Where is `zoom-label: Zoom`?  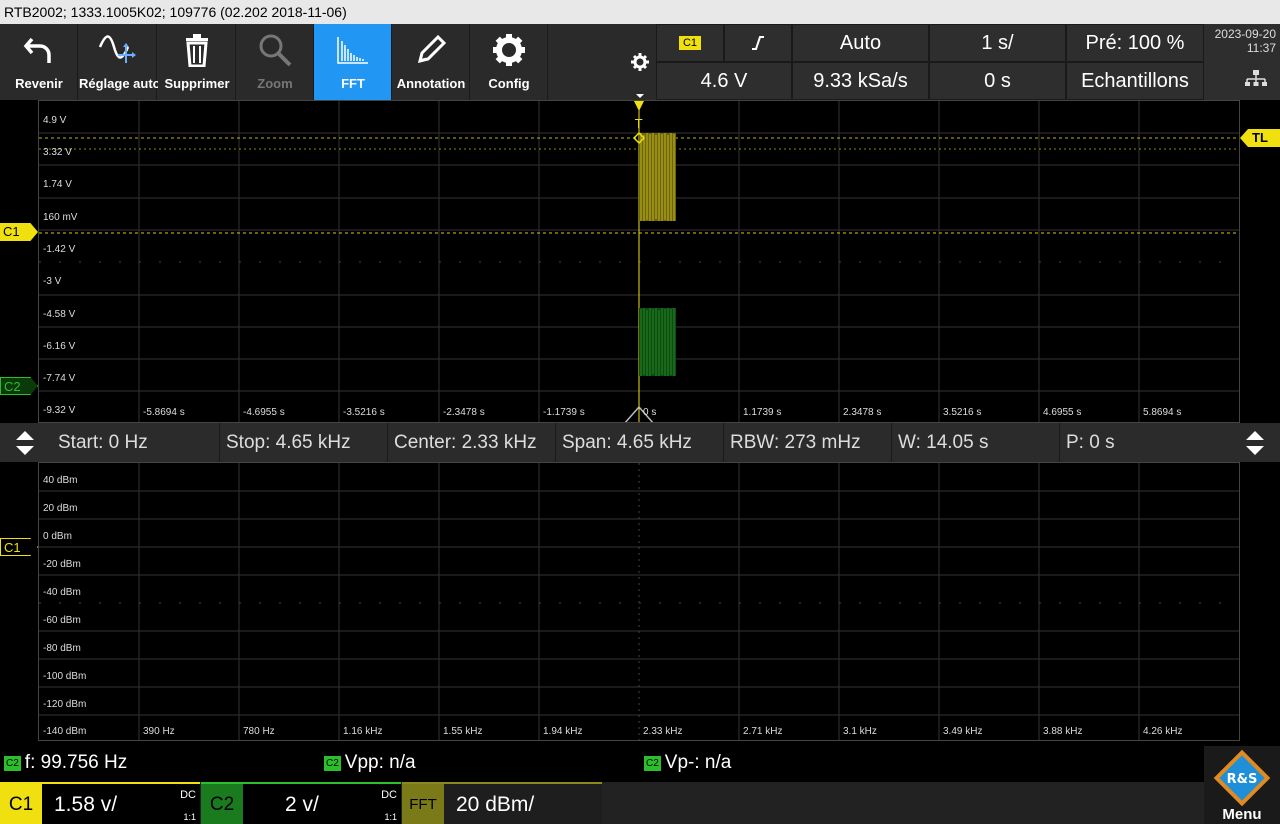 zoom-label: Zoom is located at coordinates (275, 83).